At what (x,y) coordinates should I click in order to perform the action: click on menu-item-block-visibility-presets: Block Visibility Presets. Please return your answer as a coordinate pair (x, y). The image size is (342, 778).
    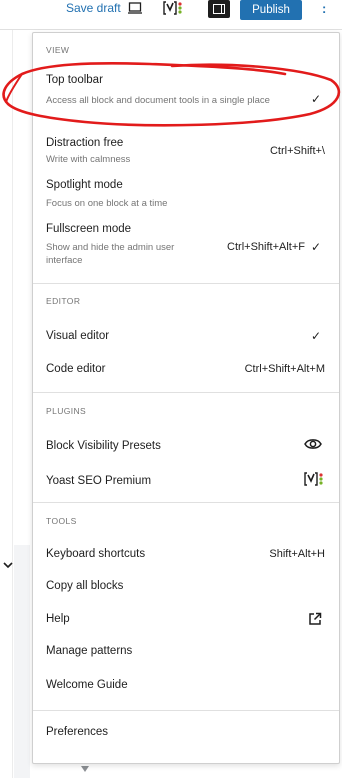
    Looking at the image, I should click on (186, 447).